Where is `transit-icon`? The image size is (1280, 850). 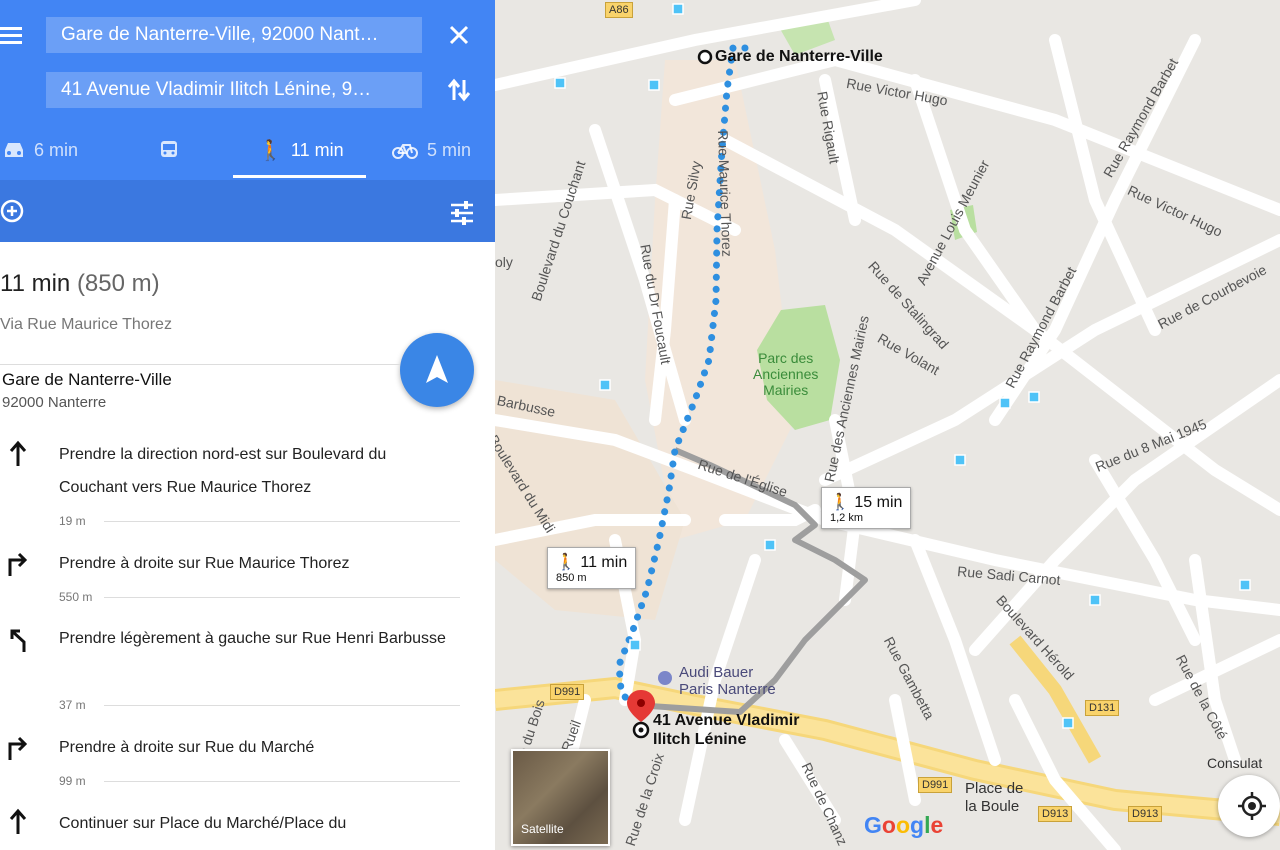 transit-icon is located at coordinates (169, 149).